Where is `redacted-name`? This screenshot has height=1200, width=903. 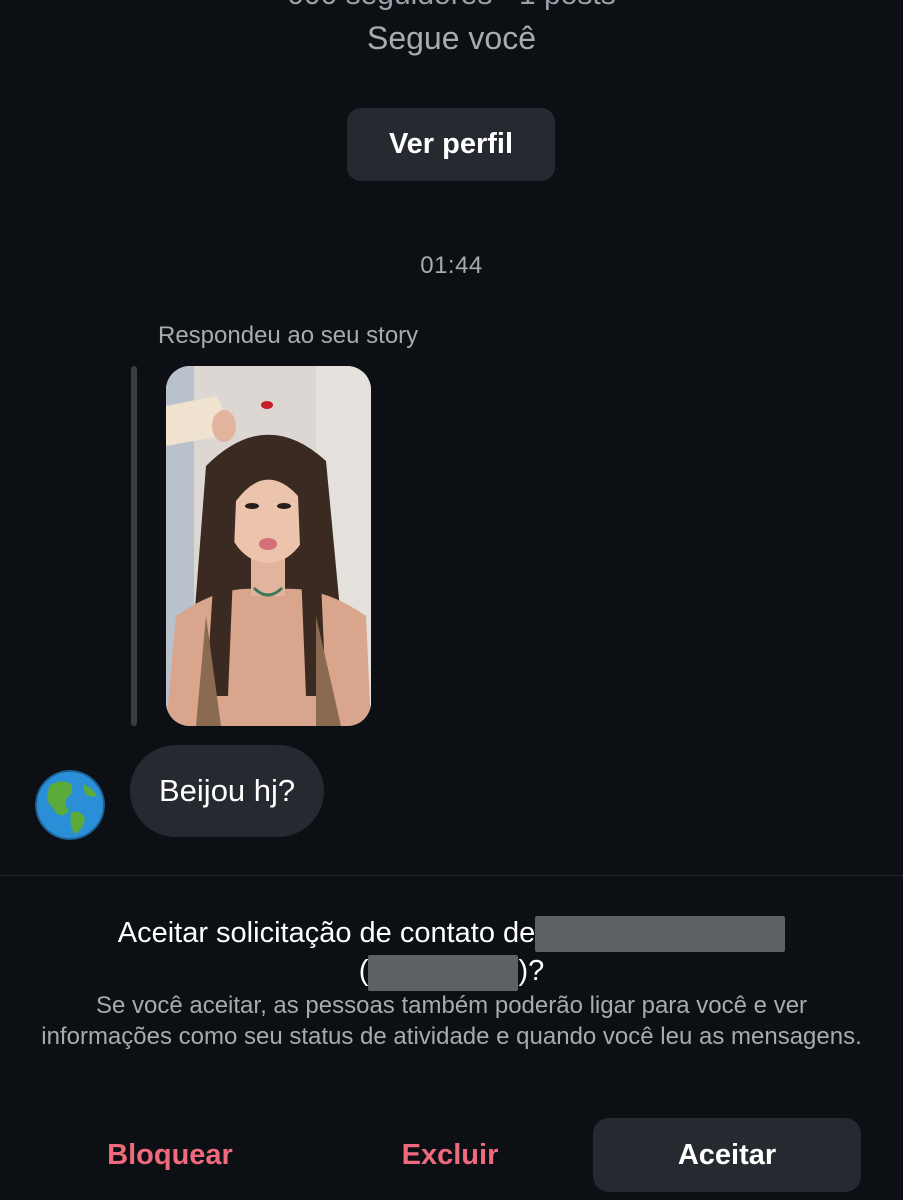
redacted-name is located at coordinates (660, 934).